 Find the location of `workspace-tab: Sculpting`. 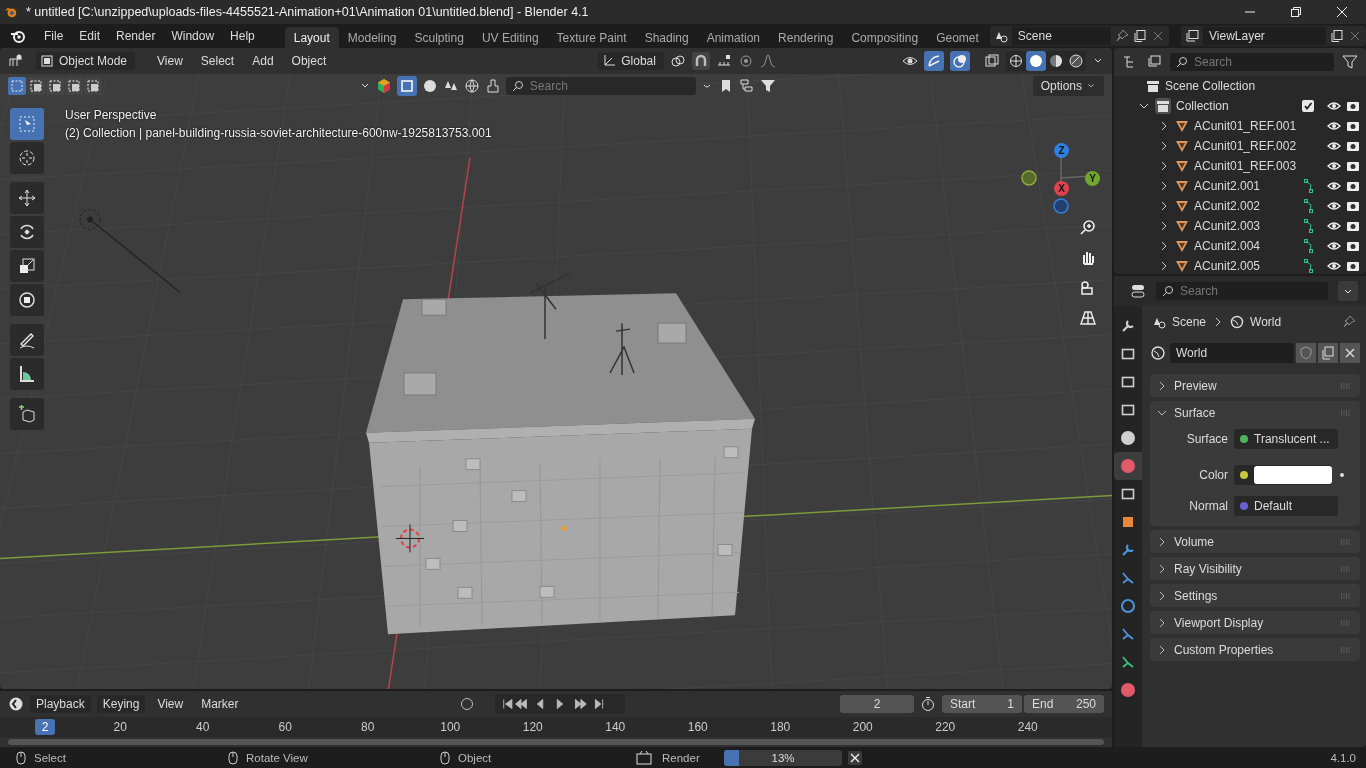

workspace-tab: Sculpting is located at coordinates (439, 37).